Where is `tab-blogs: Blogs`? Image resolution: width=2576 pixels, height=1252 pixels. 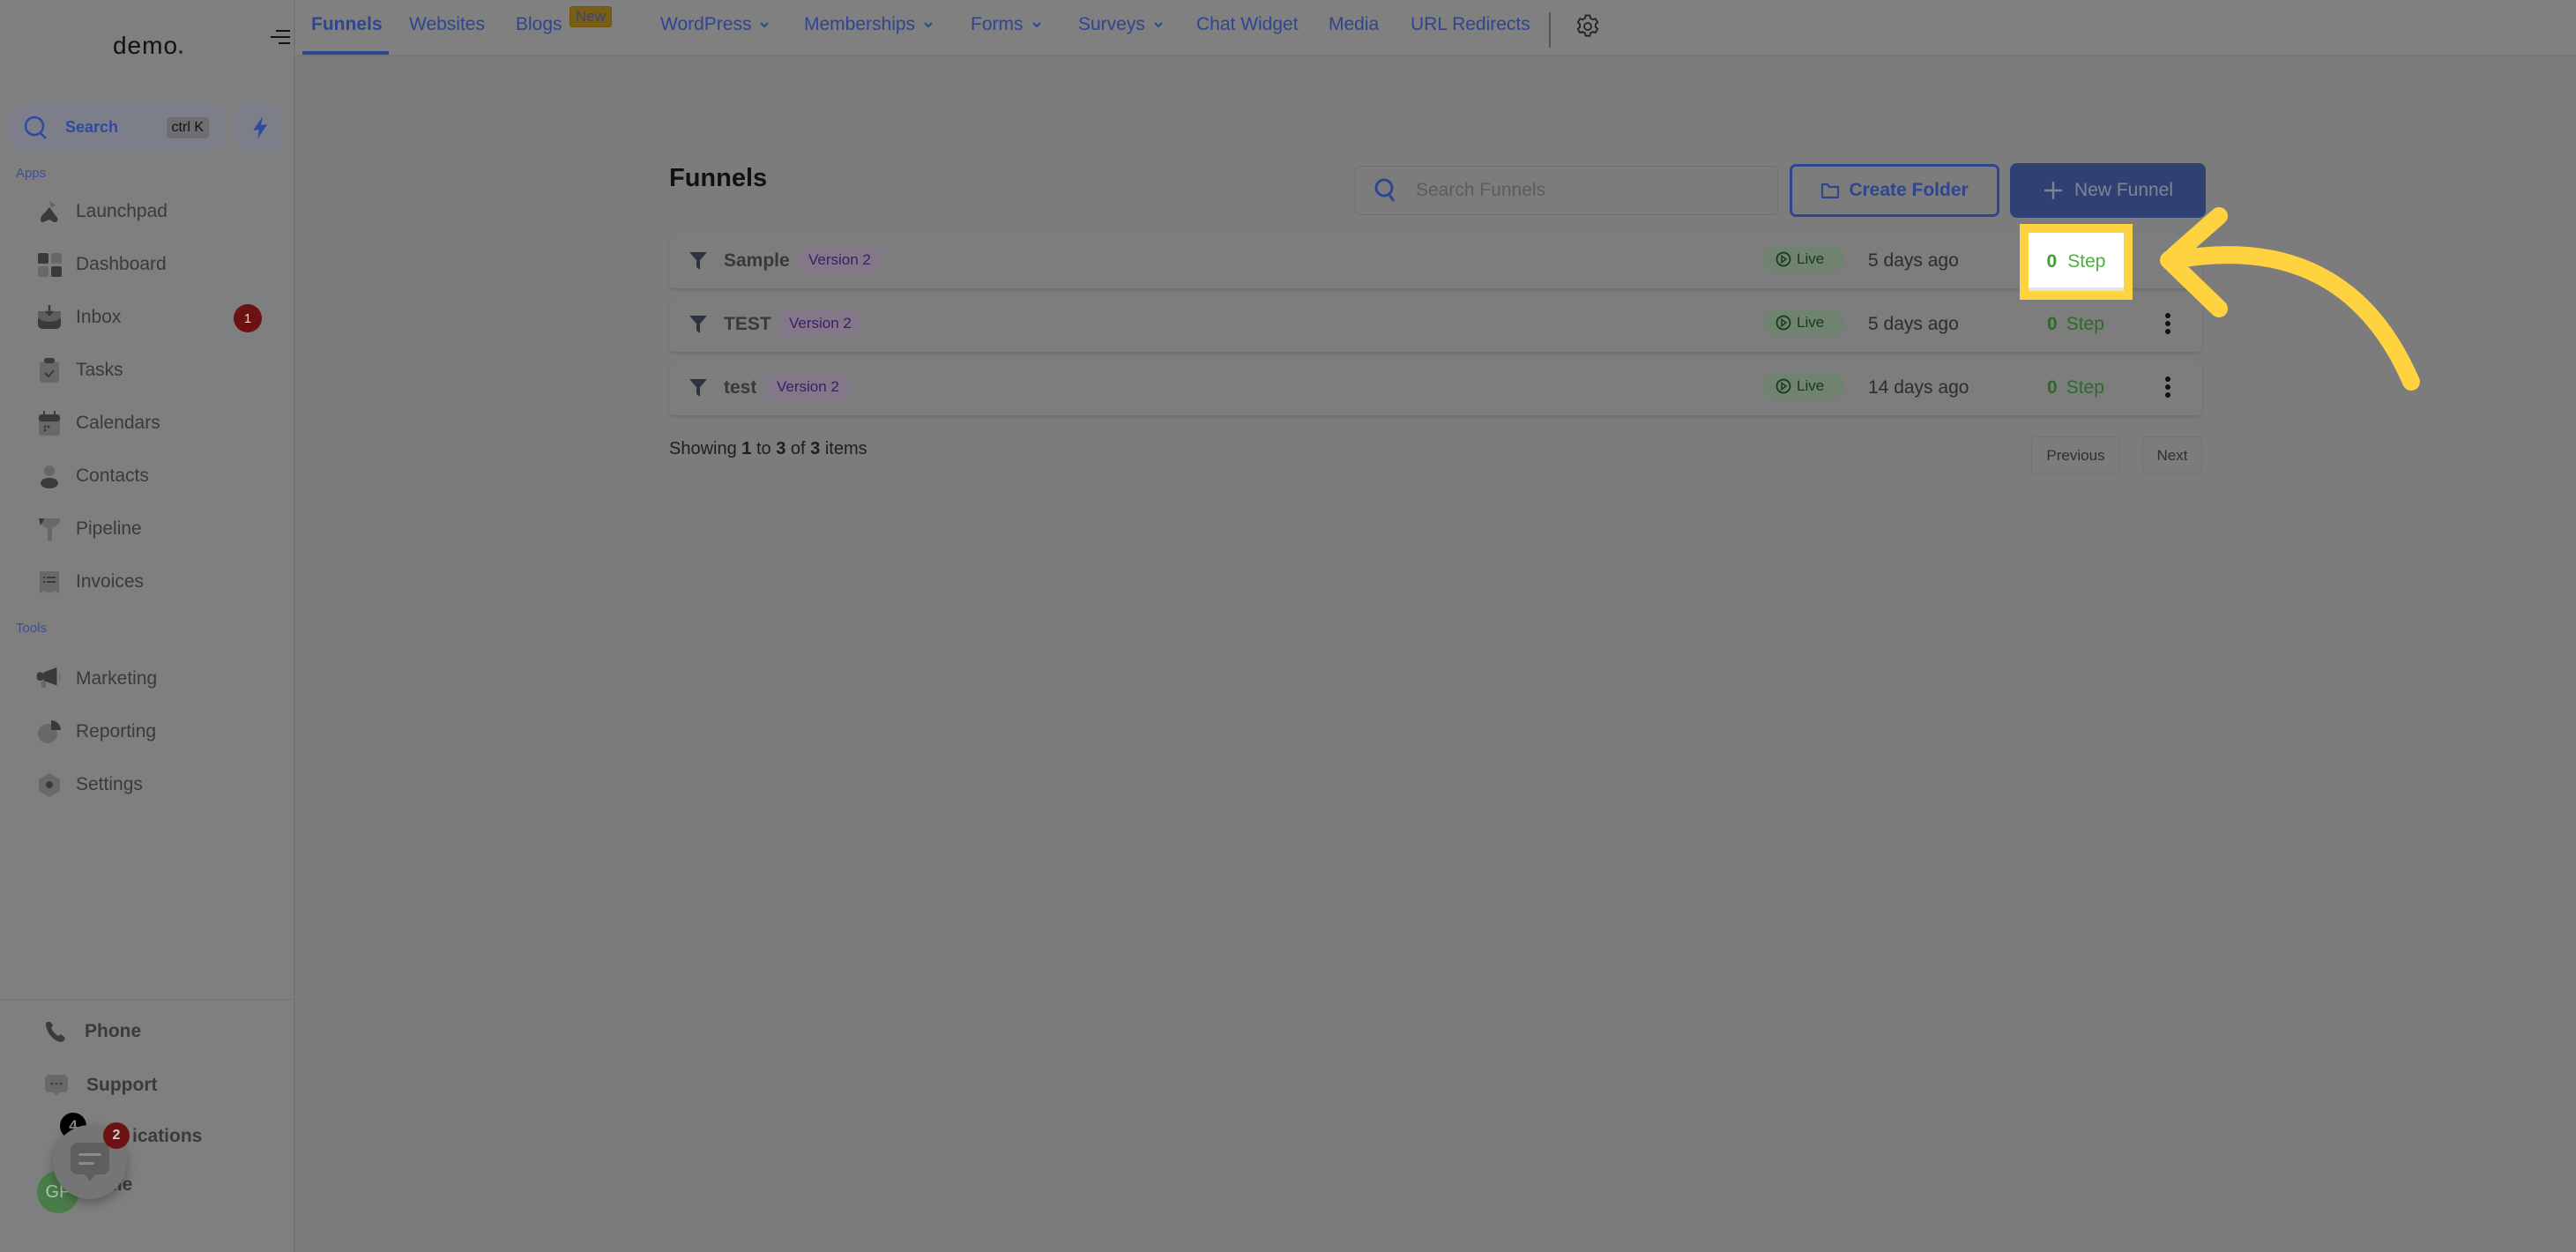 tab-blogs: Blogs is located at coordinates (539, 24).